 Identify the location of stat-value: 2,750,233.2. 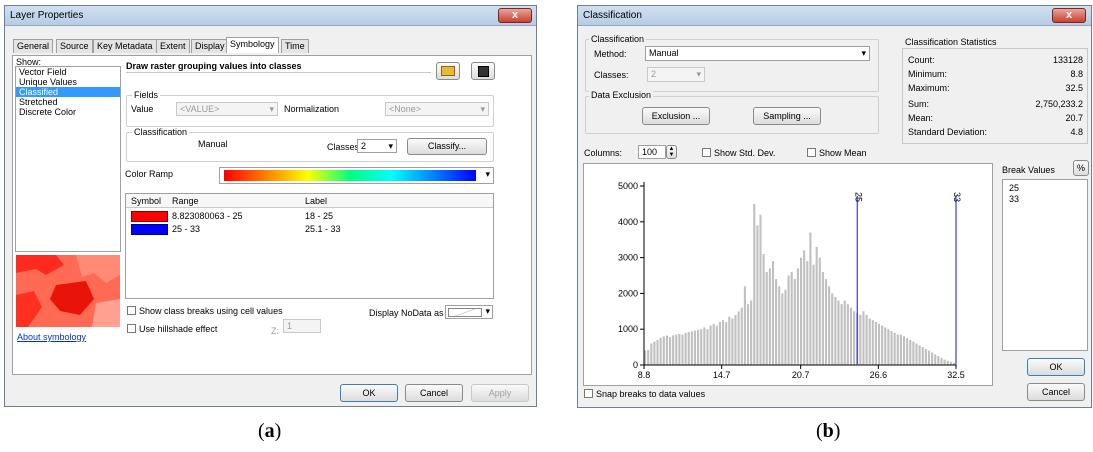
(1059, 104).